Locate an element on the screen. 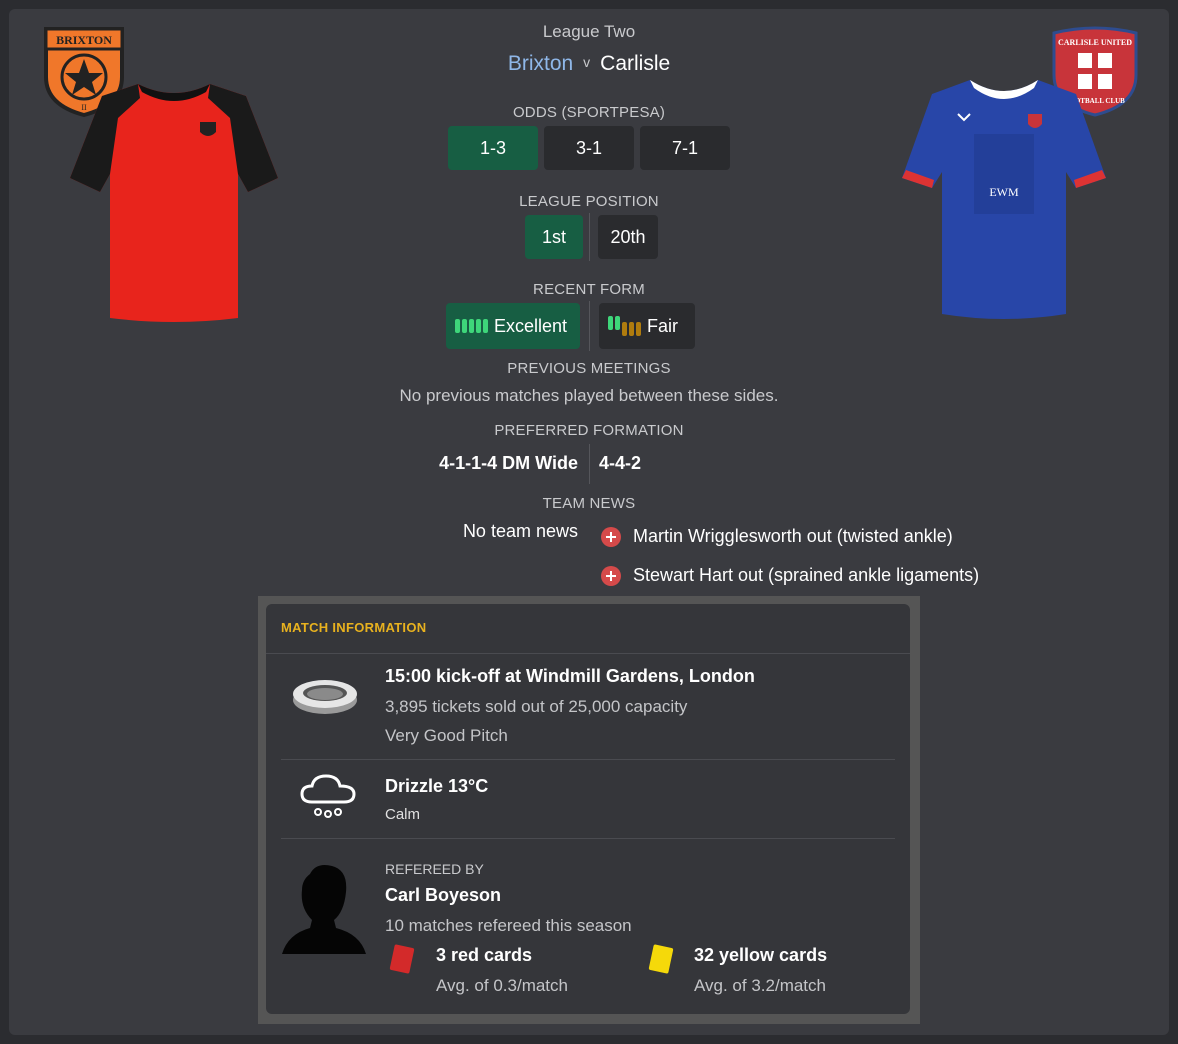  position-divider is located at coordinates (589, 237).